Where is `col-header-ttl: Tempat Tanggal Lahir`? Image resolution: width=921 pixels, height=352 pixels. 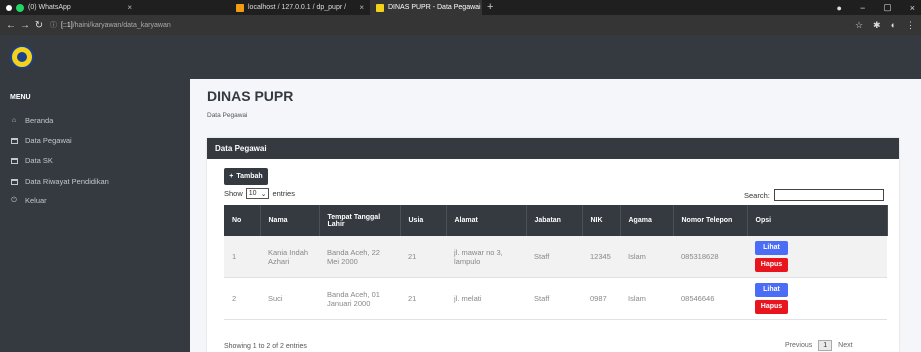 col-header-ttl: Tempat Tanggal Lahir is located at coordinates (360, 220).